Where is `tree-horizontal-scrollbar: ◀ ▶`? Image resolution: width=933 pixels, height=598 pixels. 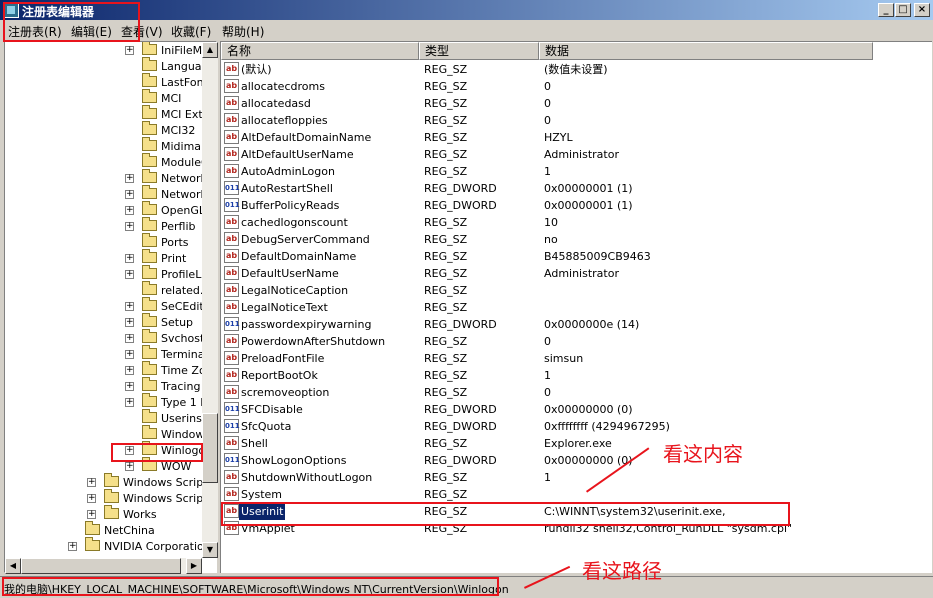
tree-horizontal-scrollbar: ◀ ▶ is located at coordinates (103, 566).